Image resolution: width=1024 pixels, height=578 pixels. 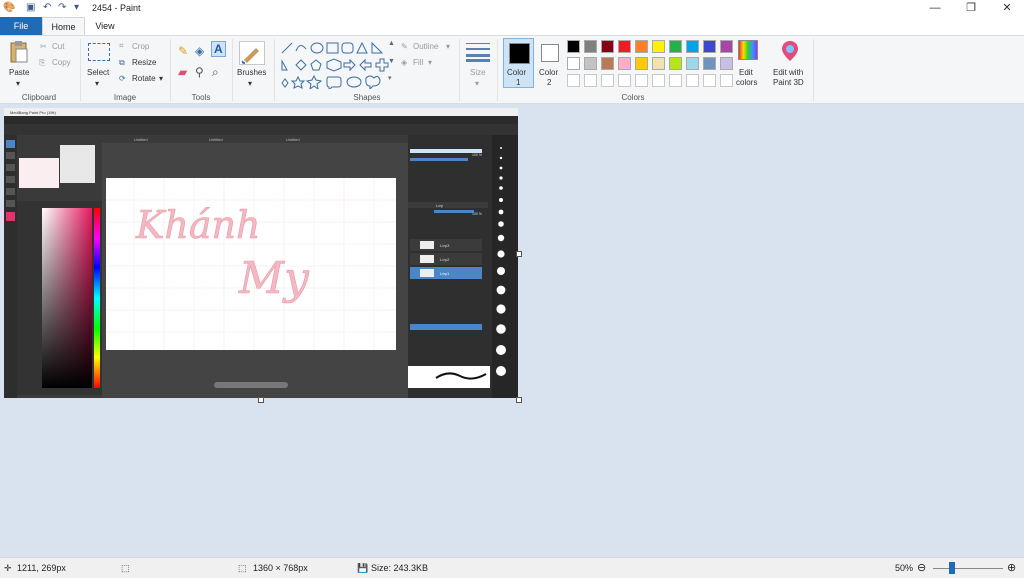 What do you see at coordinates (1007, 8) in the screenshot?
I see `close-button: ✕` at bounding box center [1007, 8].